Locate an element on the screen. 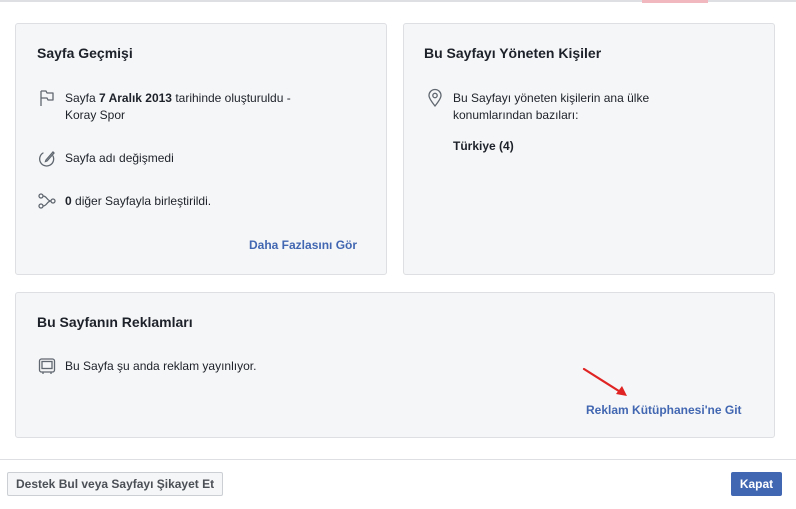  ads-status-text: Bu Sayfa şu anda reklam yayınlıyor. is located at coordinates (161, 366).